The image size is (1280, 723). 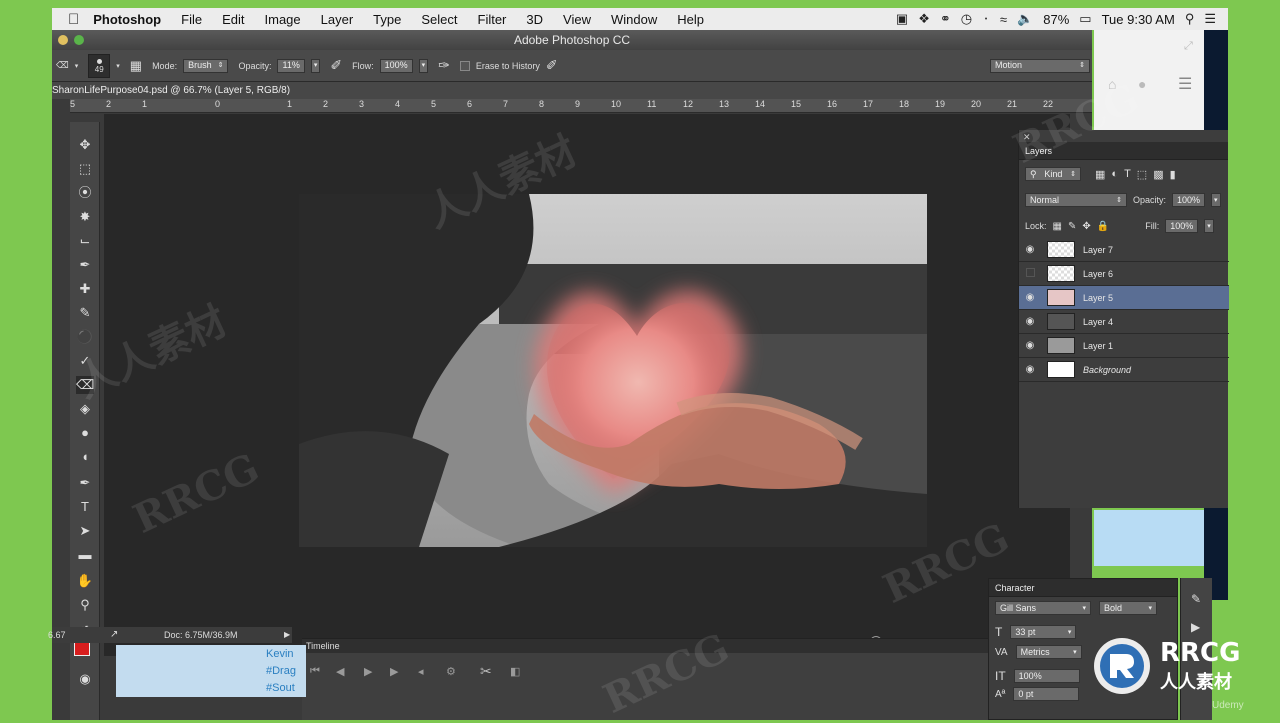 I want to click on chat-icon: ●, so click(x=1142, y=84).